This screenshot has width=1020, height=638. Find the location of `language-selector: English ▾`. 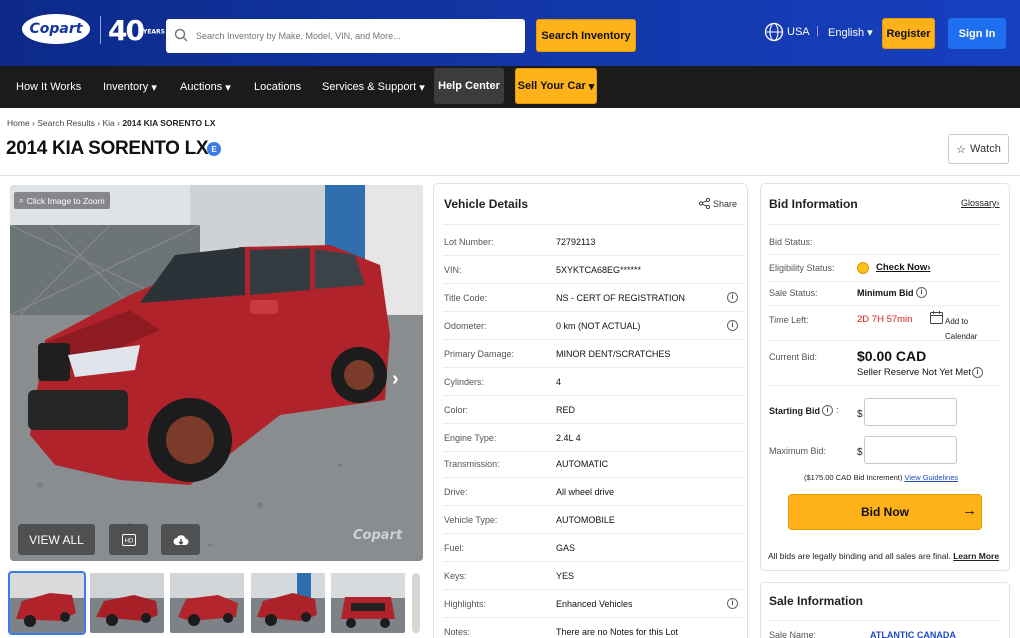

language-selector: English ▾ is located at coordinates (850, 32).